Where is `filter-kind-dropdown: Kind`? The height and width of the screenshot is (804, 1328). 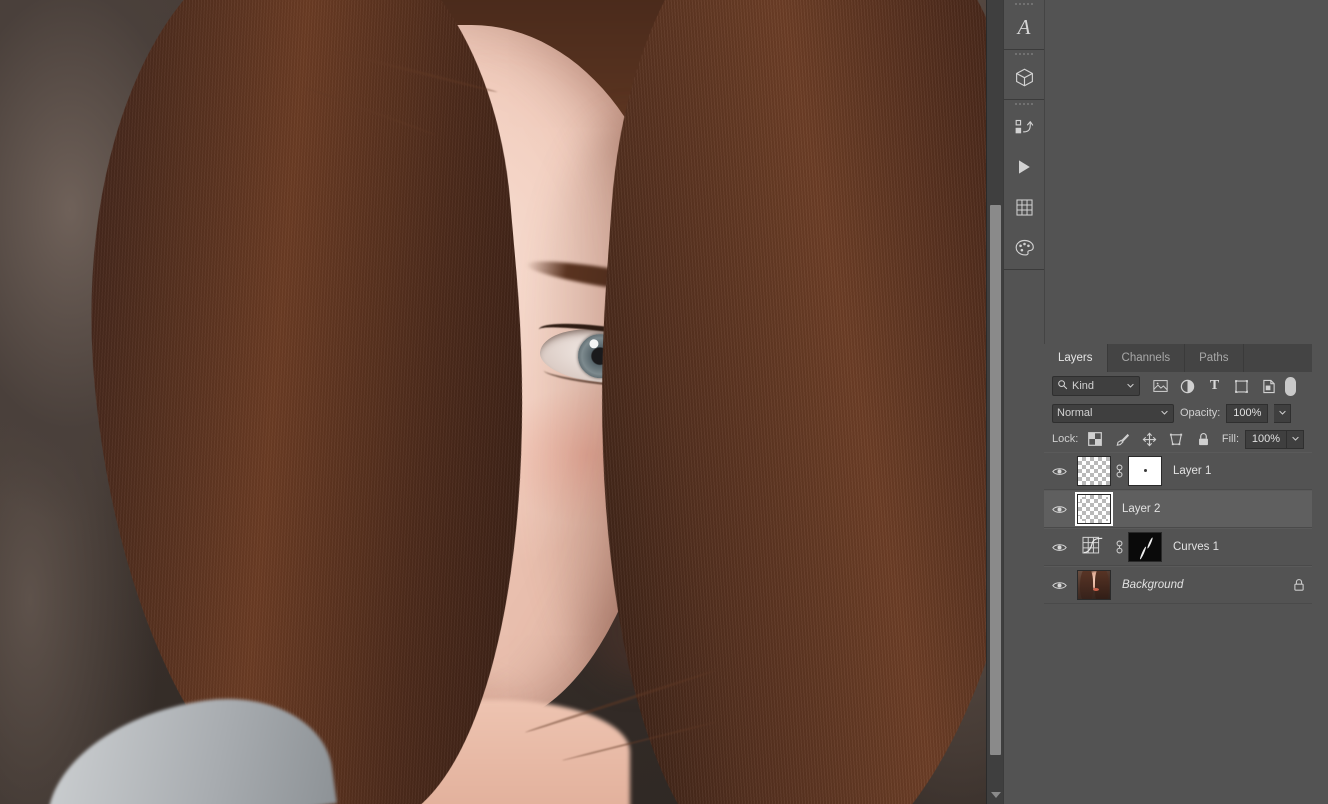 filter-kind-dropdown: Kind is located at coordinates (1096, 386).